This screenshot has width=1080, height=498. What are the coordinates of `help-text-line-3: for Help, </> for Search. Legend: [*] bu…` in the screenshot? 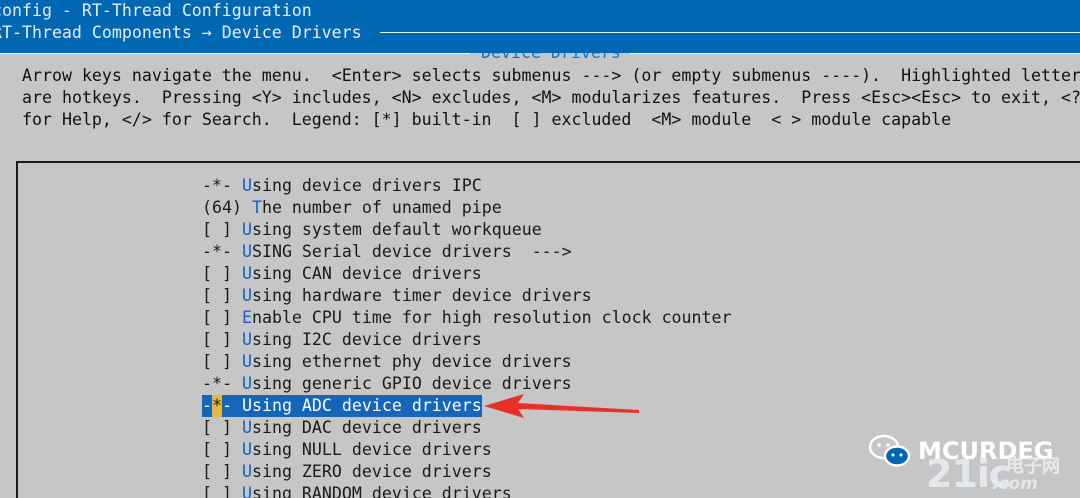 It's located at (487, 119).